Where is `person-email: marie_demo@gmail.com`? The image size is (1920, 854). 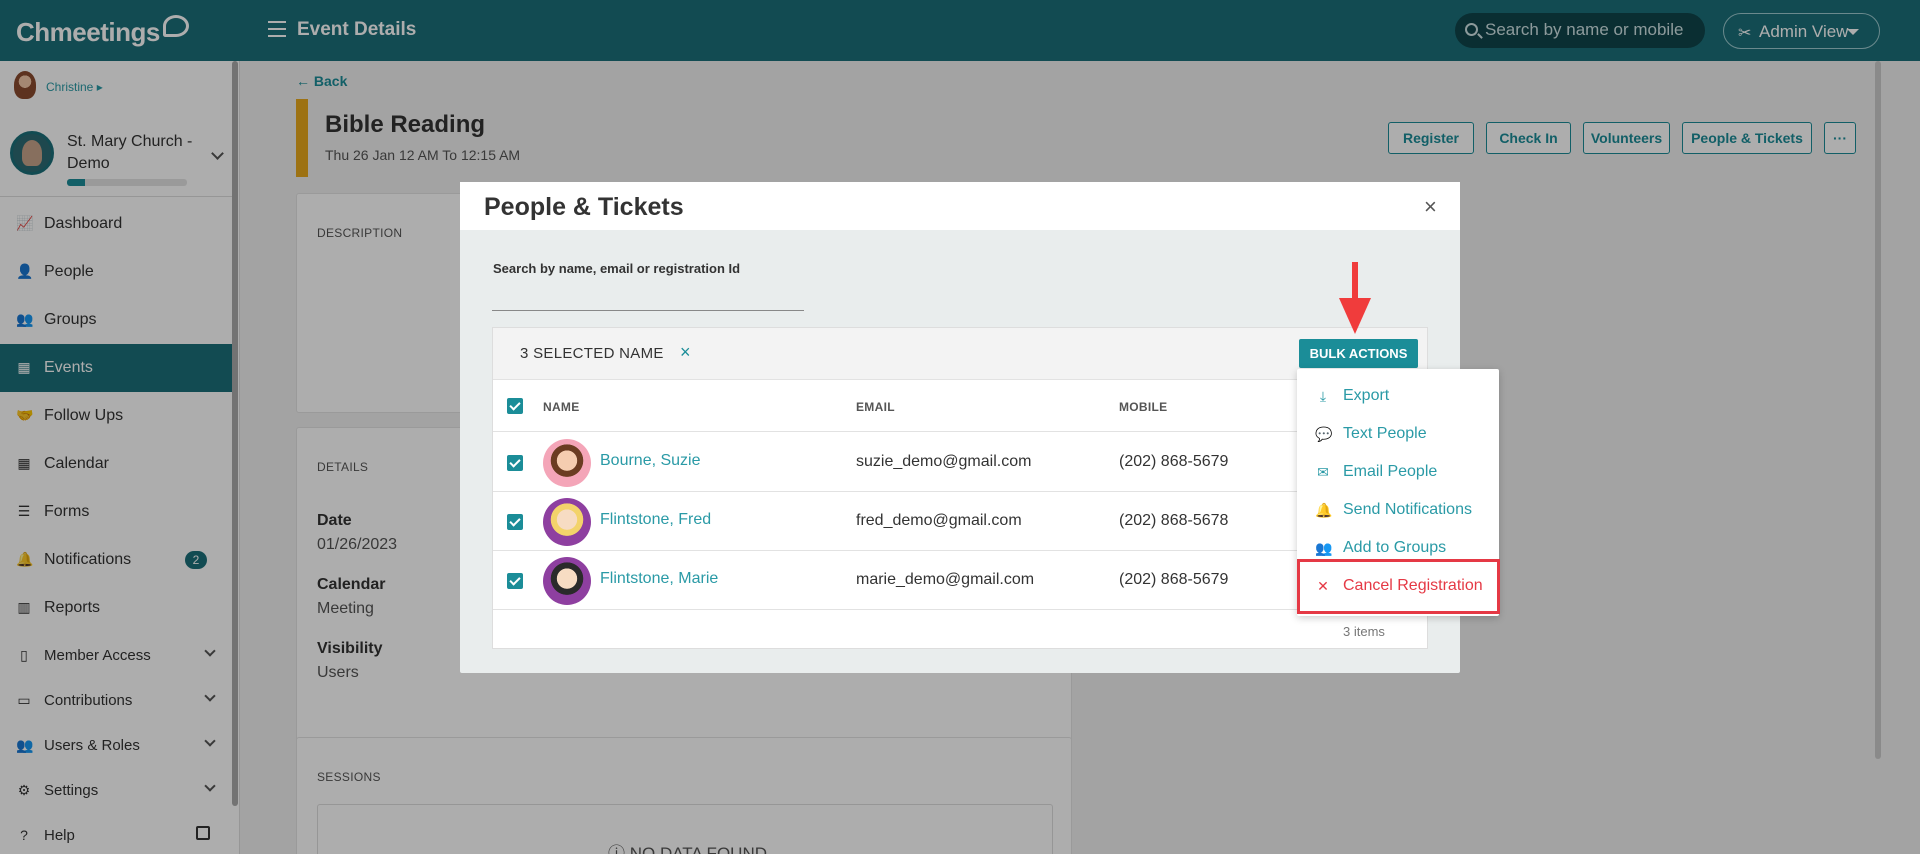 person-email: marie_demo@gmail.com is located at coordinates (945, 579).